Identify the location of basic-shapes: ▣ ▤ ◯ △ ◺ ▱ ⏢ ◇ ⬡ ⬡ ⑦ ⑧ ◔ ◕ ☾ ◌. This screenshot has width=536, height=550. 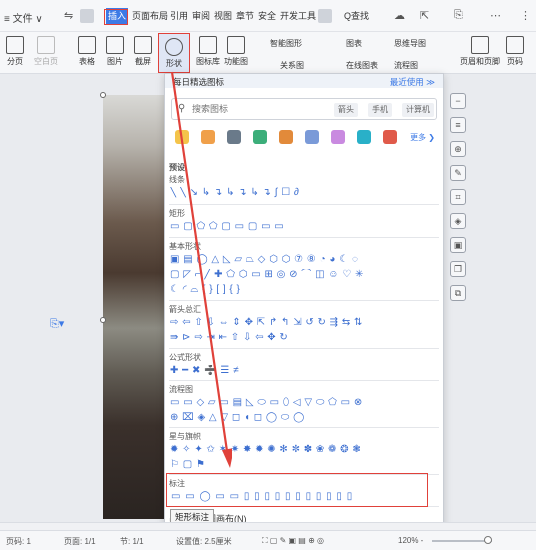
(304, 260).